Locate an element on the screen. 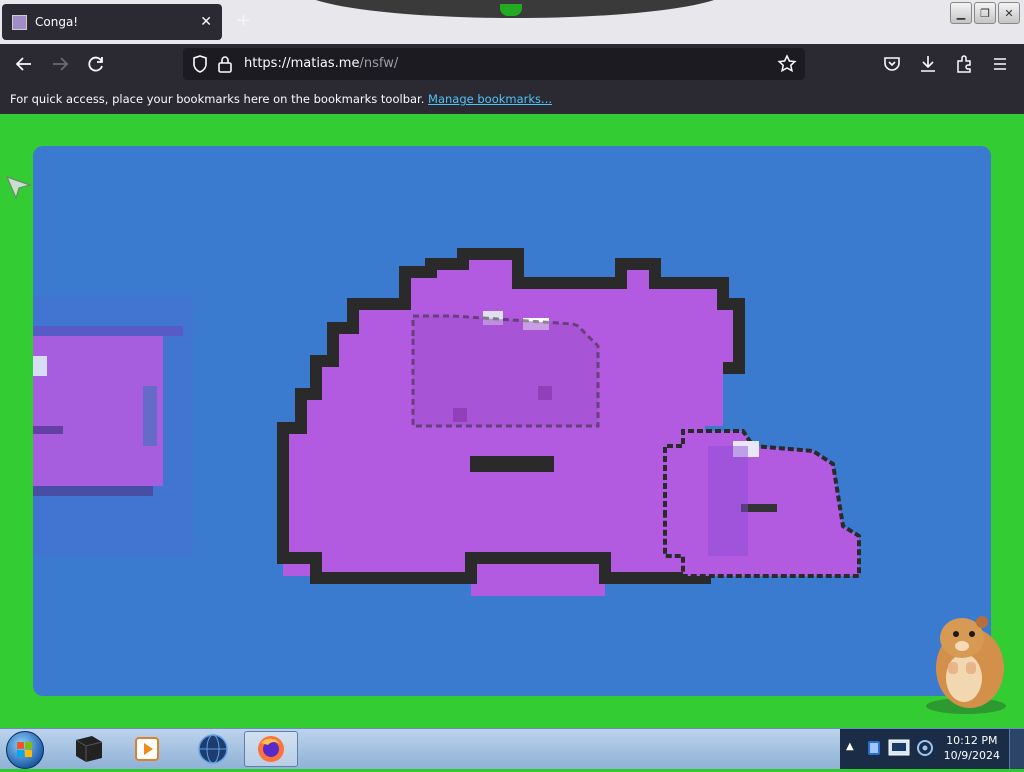  ditto-sprite-left is located at coordinates (113, 426).